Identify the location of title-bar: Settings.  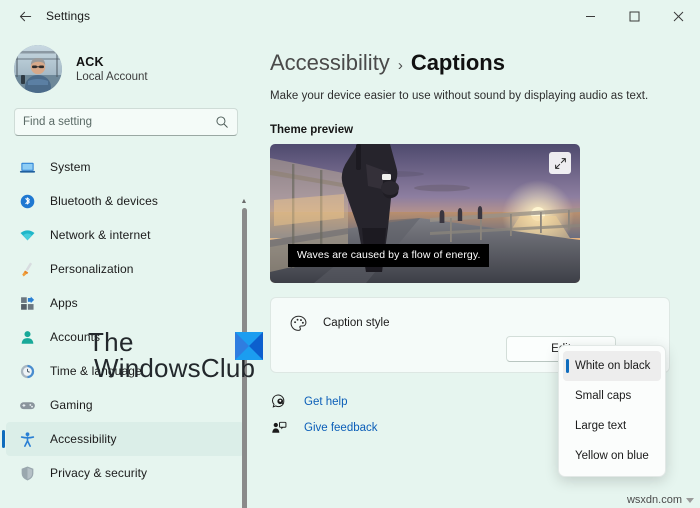
(350, 16).